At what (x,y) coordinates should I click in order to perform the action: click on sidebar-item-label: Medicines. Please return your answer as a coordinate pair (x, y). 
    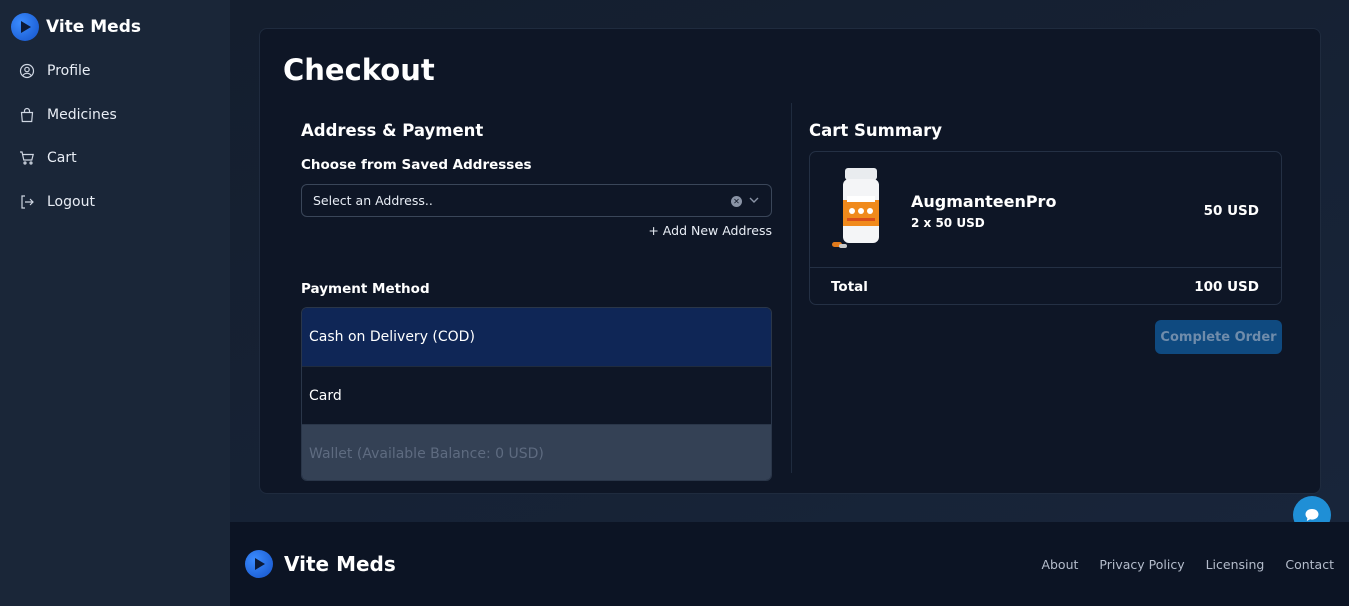
    Looking at the image, I should click on (82, 114).